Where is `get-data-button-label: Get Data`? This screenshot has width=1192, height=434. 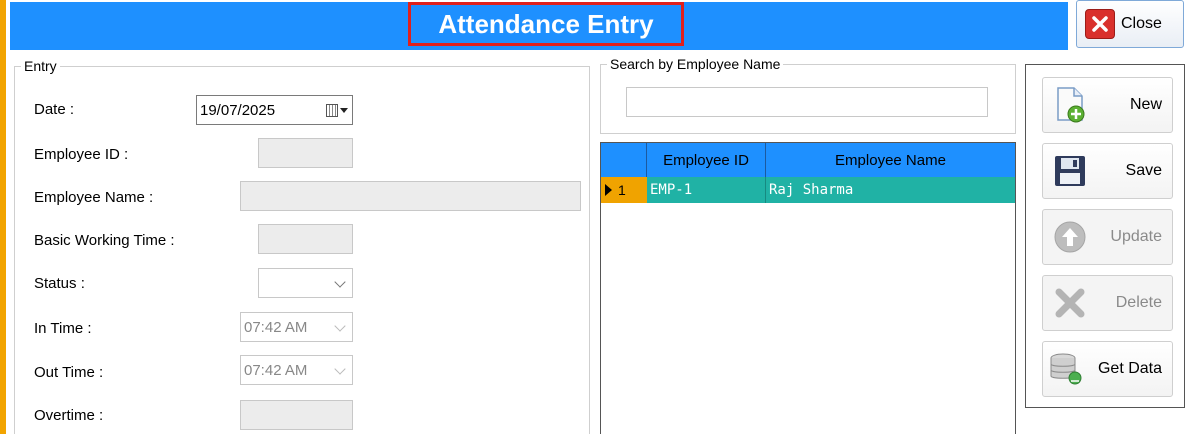 get-data-button-label: Get Data is located at coordinates (1129, 368).